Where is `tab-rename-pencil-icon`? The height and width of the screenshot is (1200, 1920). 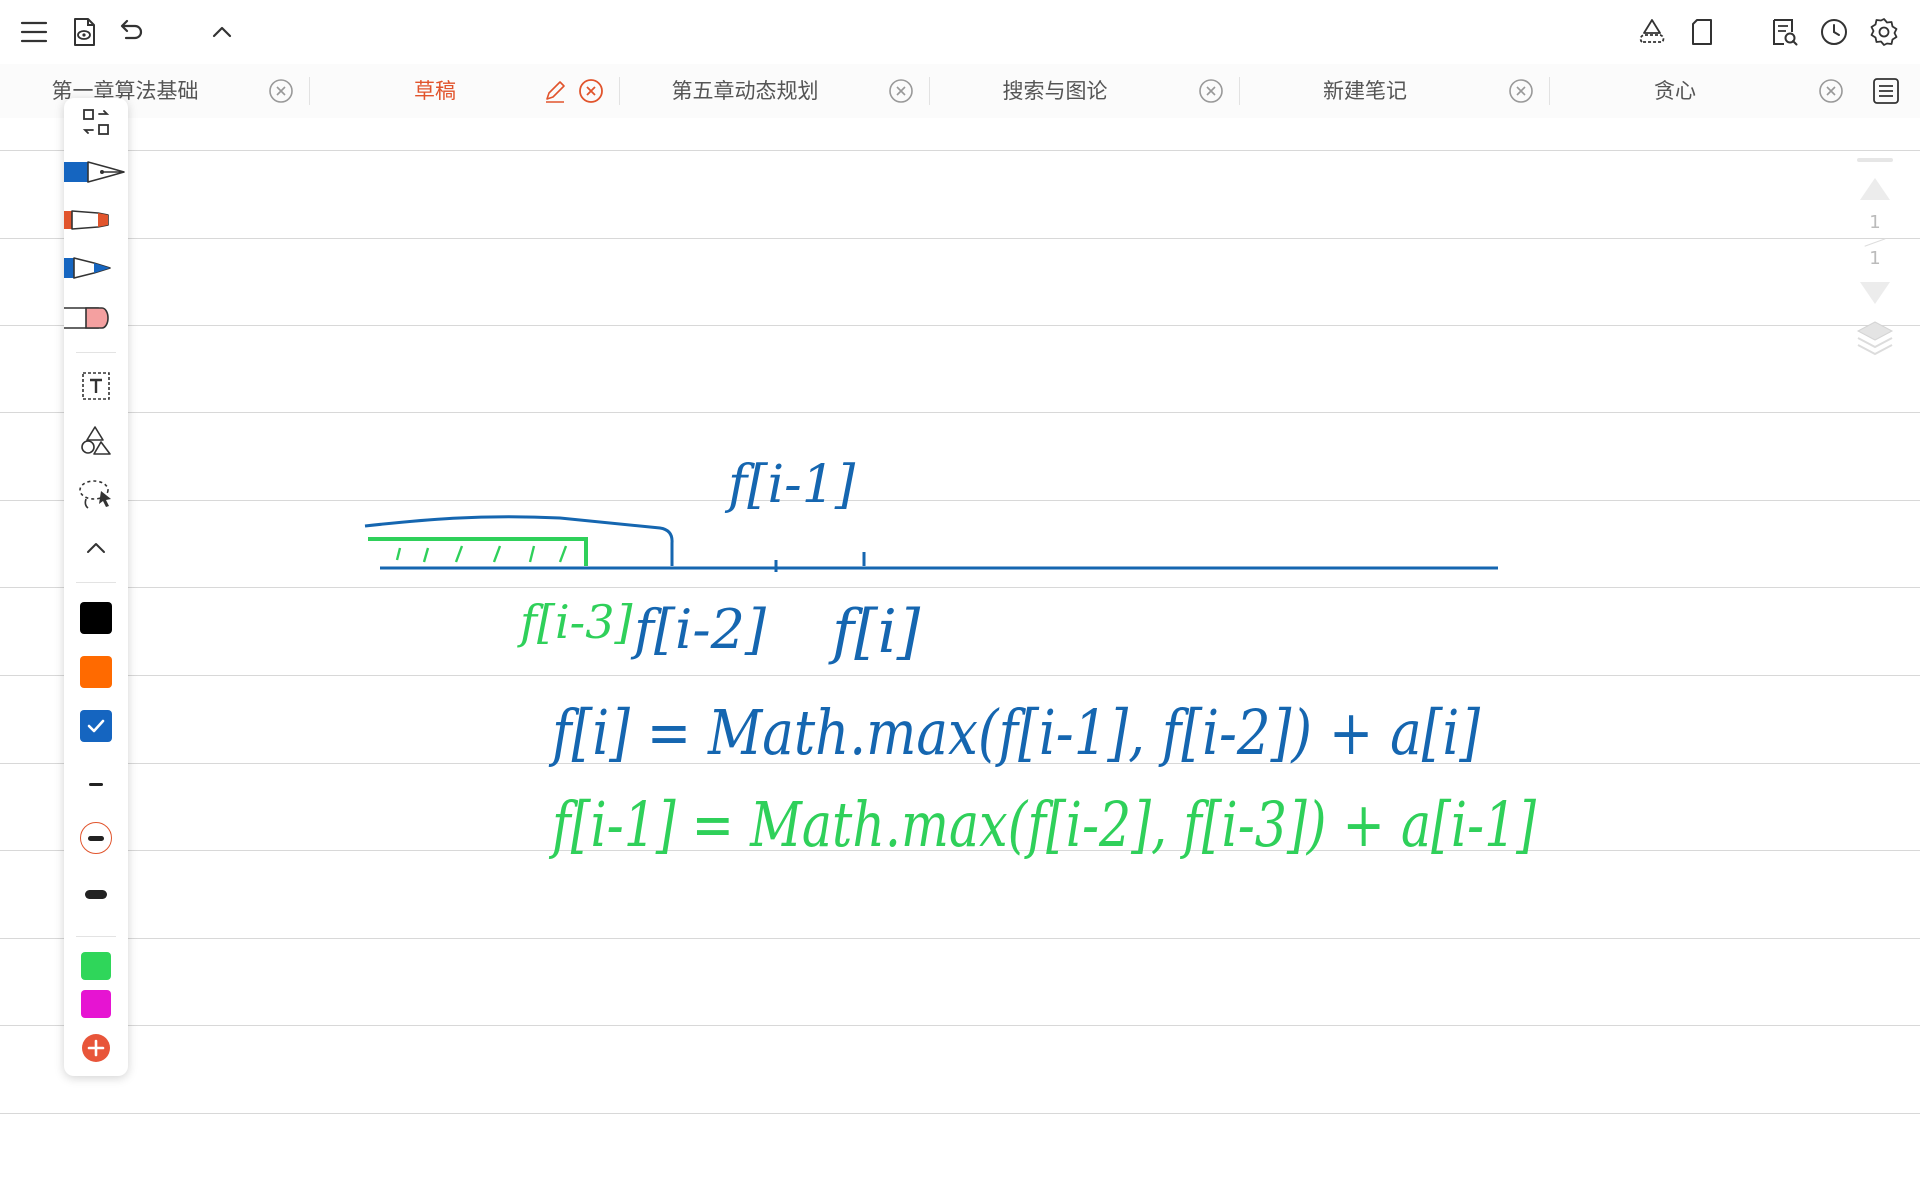
tab-rename-pencil-icon is located at coordinates (555, 91).